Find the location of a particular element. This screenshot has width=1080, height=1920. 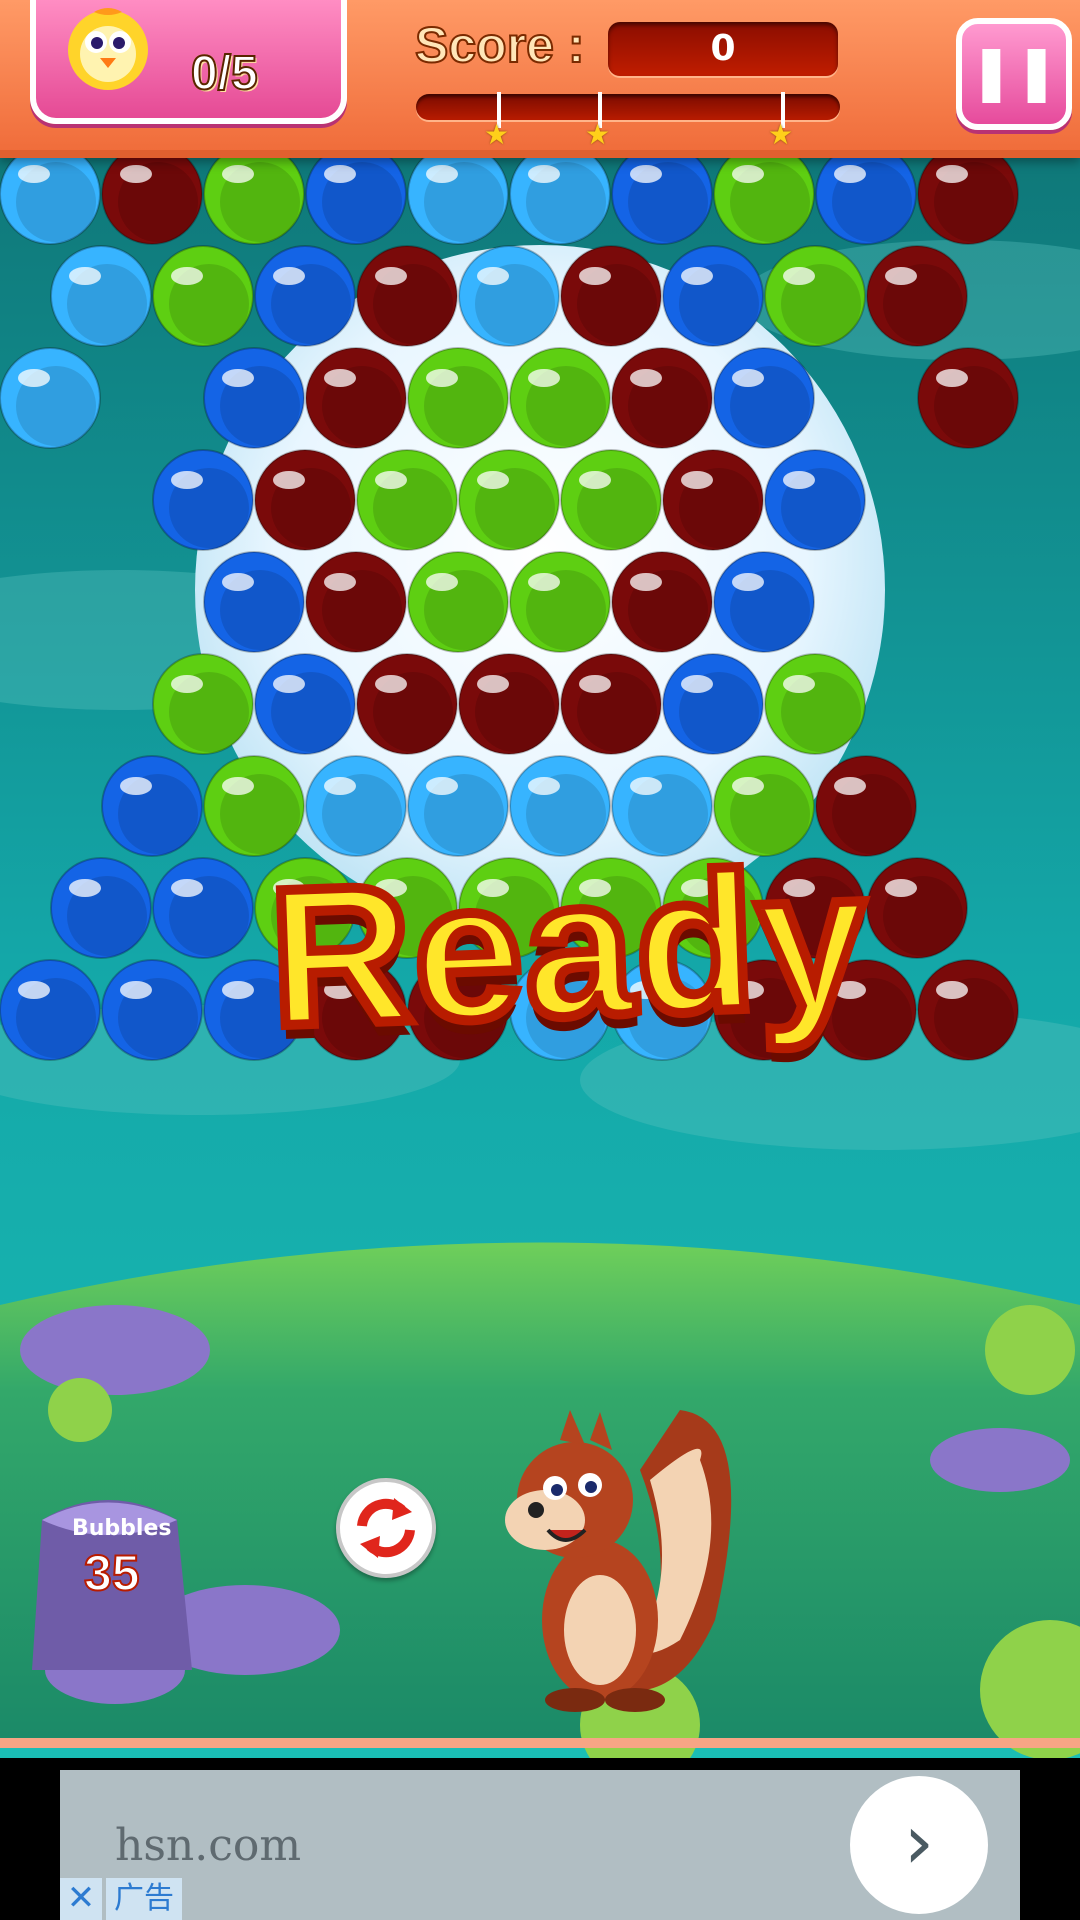

chick-icon is located at coordinates (108, 49).